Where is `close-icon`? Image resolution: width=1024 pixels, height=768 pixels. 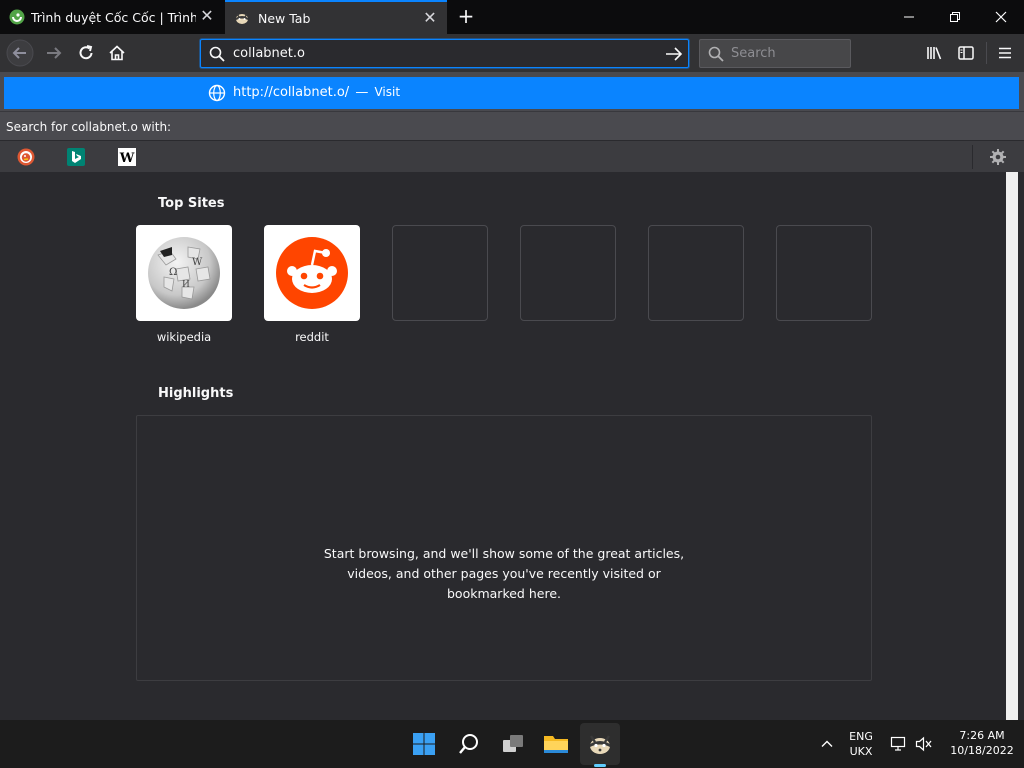
close-icon is located at coordinates (1001, 17).